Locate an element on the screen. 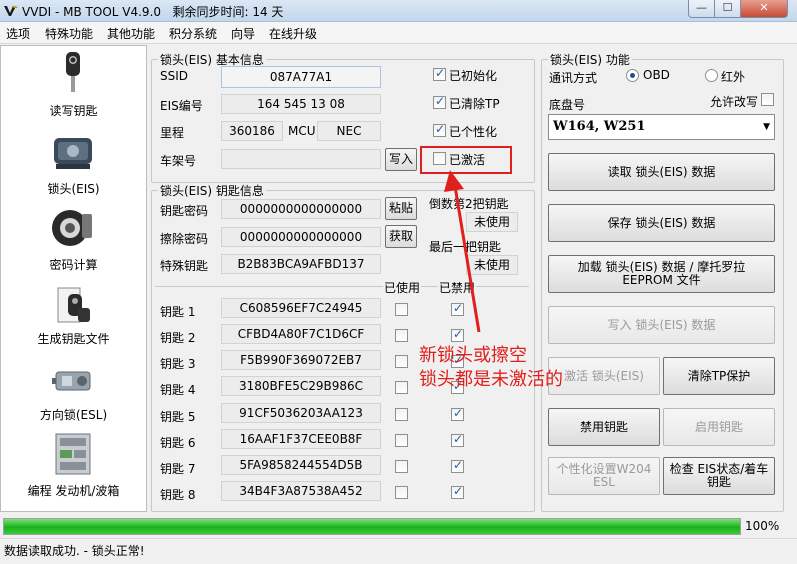  eis-module-icon is located at coordinates (73, 153).